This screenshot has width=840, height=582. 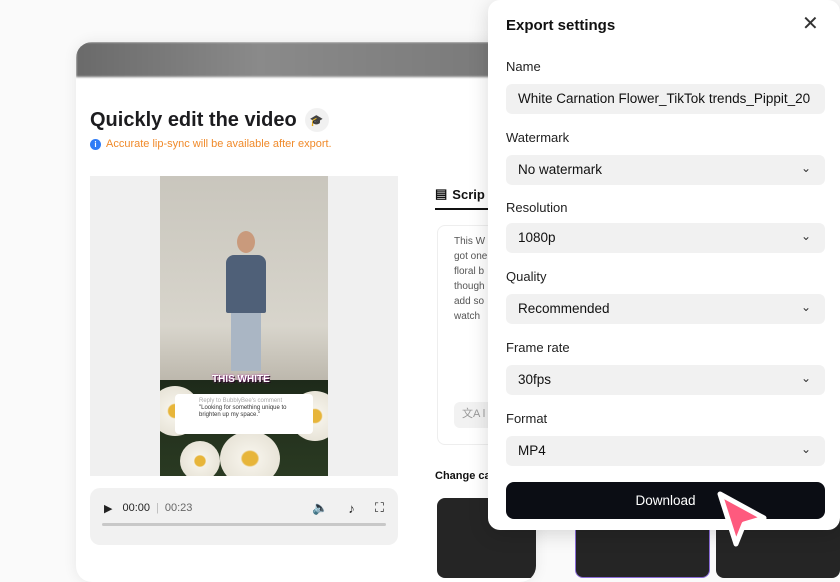 I want to click on video-player-controls: ▶ 00:00 | 00:23 🔈 ♪ ⛶, so click(x=244, y=516).